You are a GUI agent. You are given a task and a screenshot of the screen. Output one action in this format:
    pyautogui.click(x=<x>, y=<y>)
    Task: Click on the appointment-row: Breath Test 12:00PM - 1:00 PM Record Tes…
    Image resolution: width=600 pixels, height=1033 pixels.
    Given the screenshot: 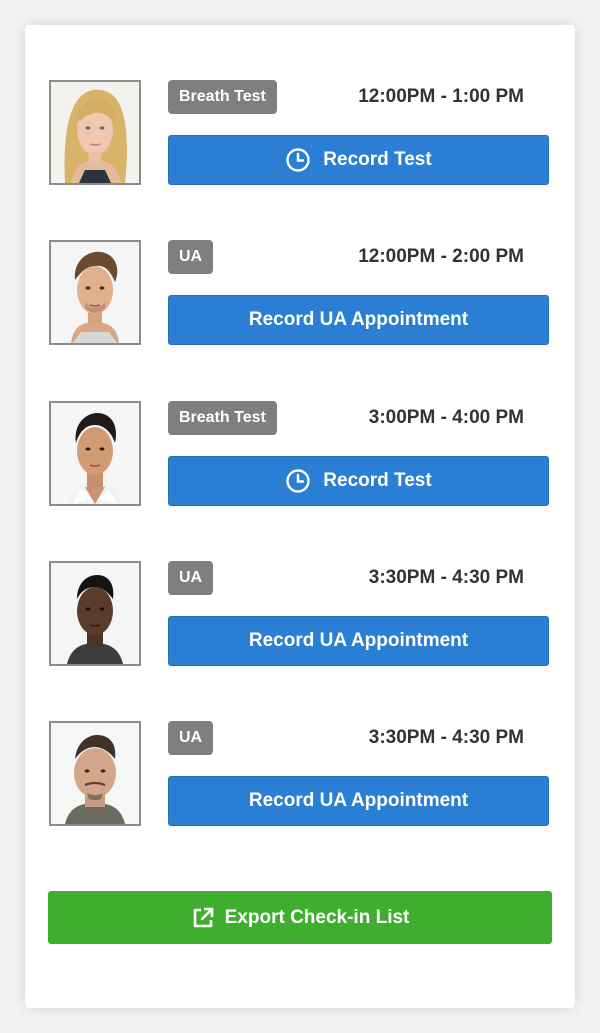 What is the action you would take?
    pyautogui.click(x=300, y=135)
    